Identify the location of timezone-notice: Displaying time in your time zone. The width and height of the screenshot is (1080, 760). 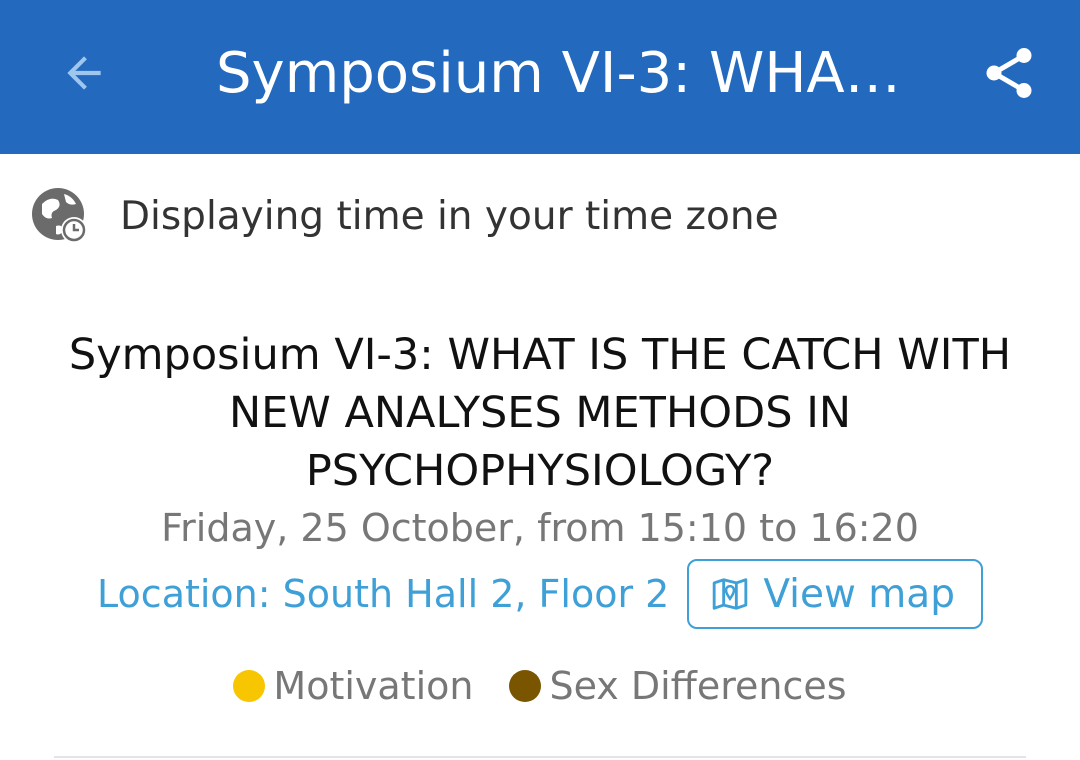
(404, 216).